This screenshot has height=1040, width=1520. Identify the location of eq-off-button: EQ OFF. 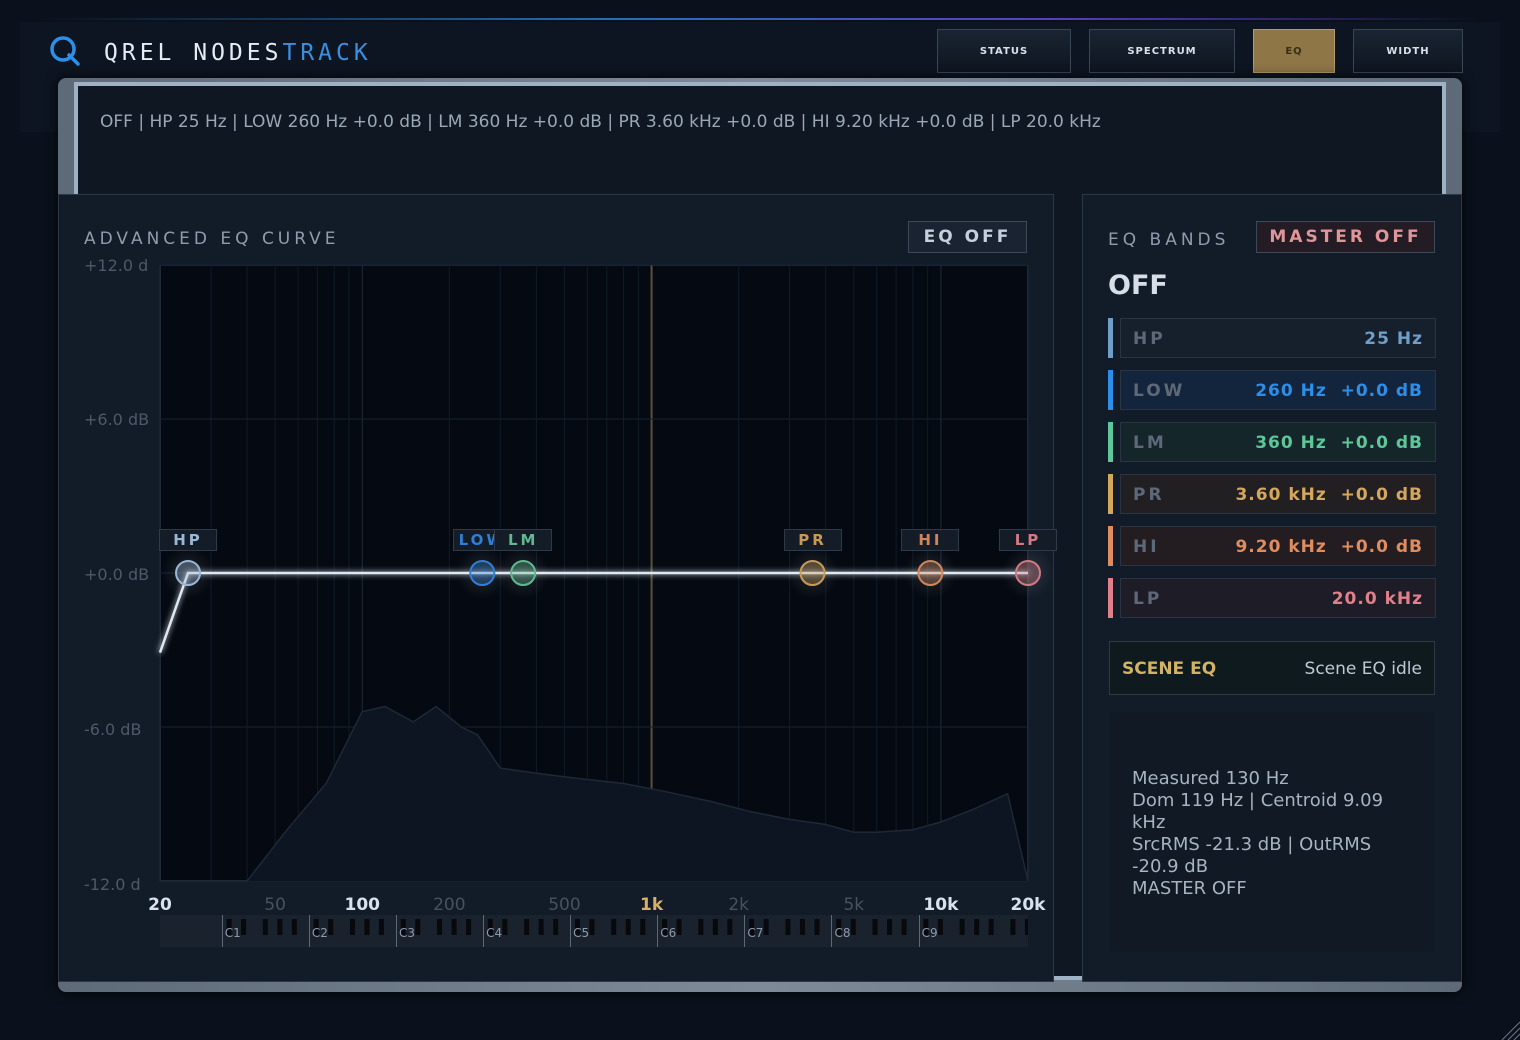
(967, 237).